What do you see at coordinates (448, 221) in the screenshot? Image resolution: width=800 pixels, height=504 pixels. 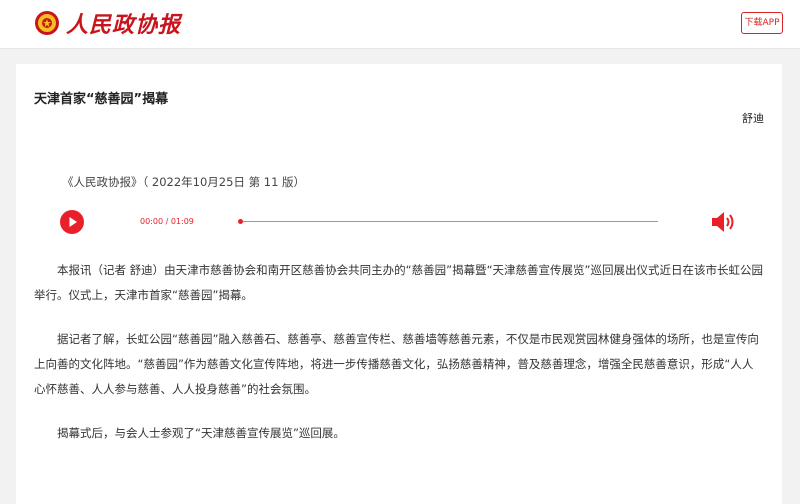 I see `audio-progress-bar` at bounding box center [448, 221].